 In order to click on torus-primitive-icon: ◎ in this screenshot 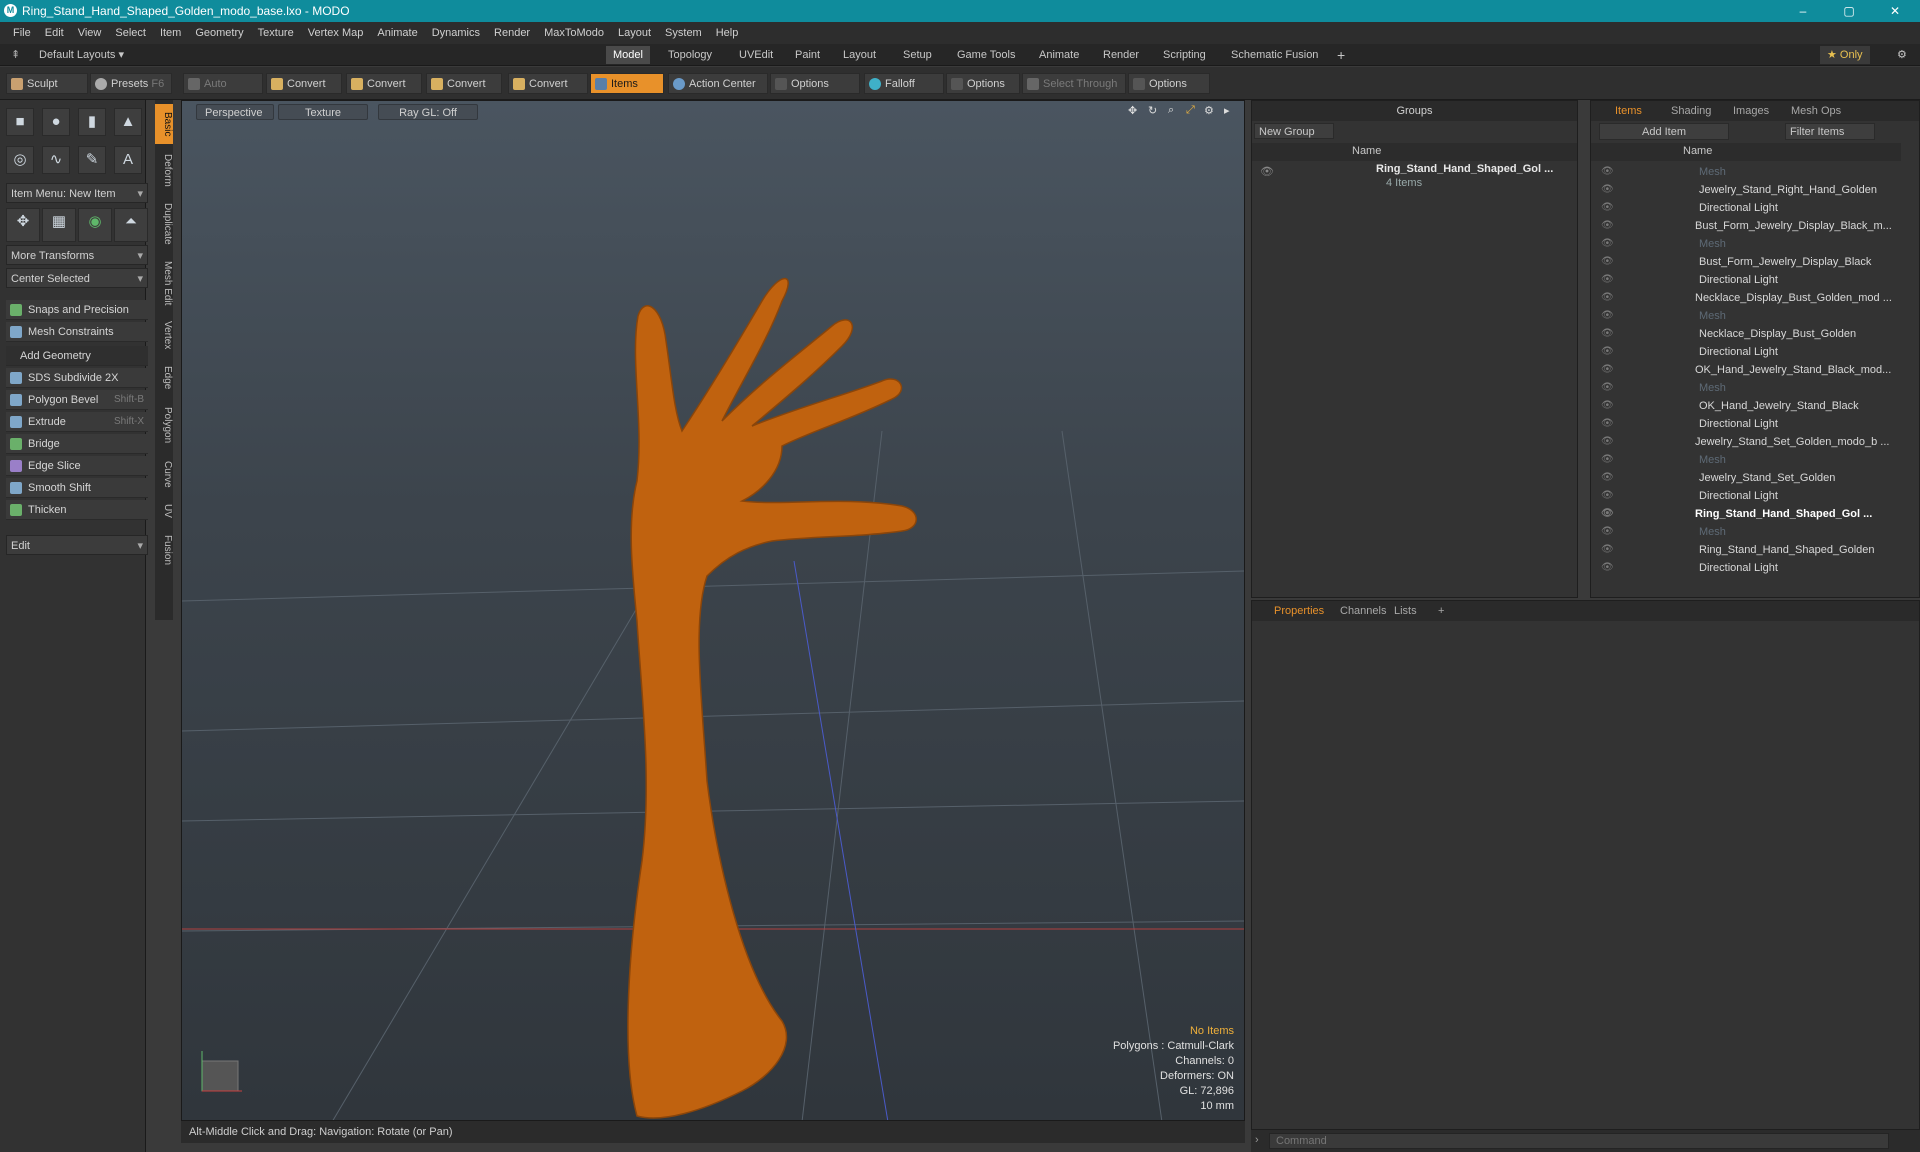, I will do `click(20, 160)`.